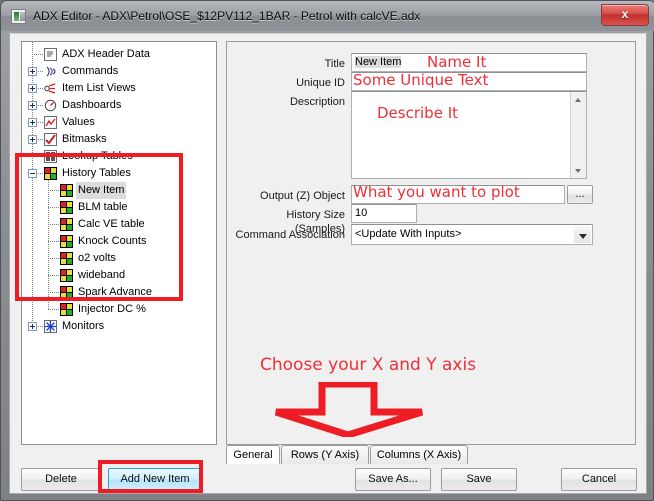  Describe the element at coordinates (50, 105) in the screenshot. I see `dashboards-icon` at that location.